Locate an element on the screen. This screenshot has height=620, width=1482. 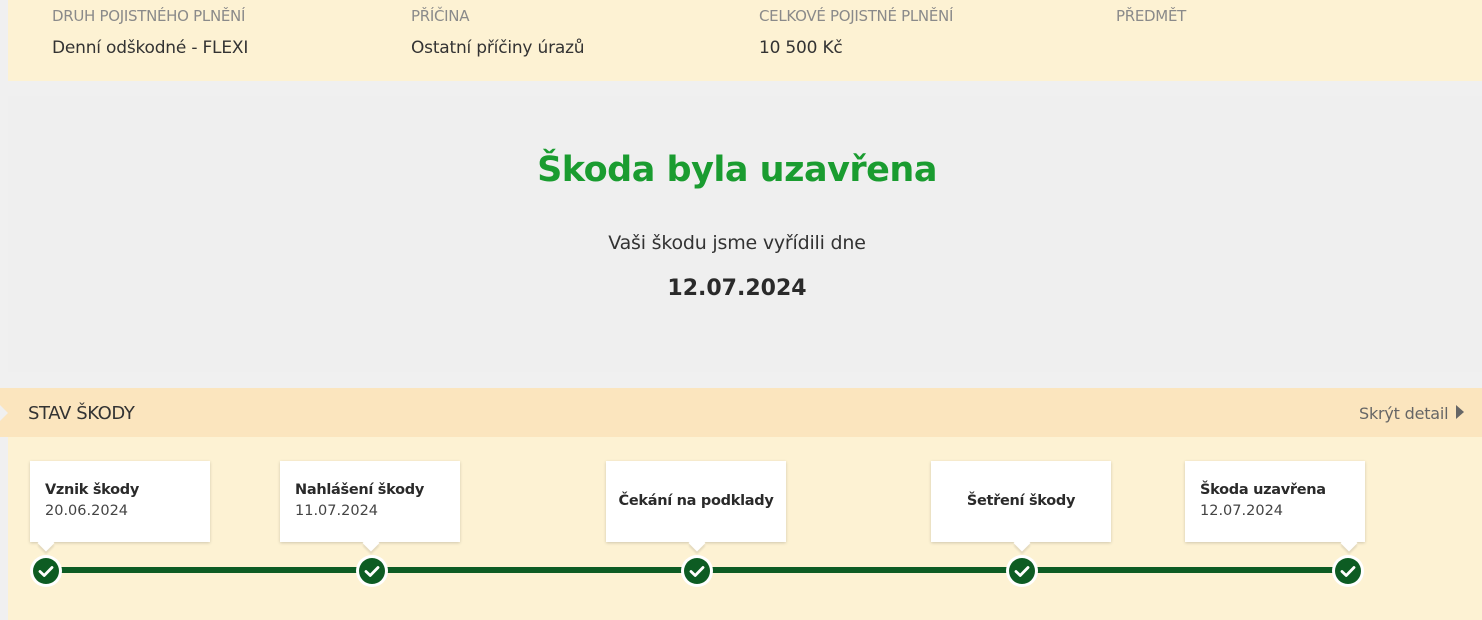
cause-label: PŘÍČINA is located at coordinates (440, 16).